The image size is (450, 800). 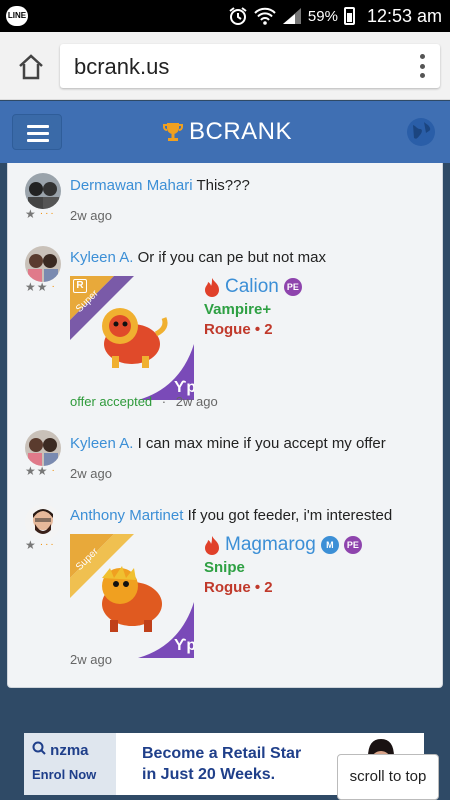 I want to click on site-header: BCRANK, so click(x=225, y=132).